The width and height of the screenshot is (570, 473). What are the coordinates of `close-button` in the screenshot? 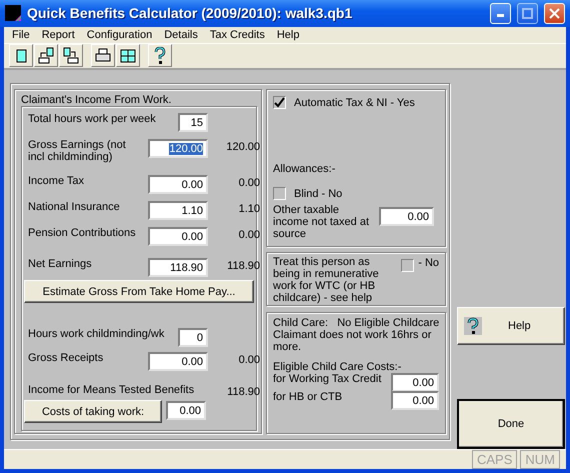 It's located at (554, 13).